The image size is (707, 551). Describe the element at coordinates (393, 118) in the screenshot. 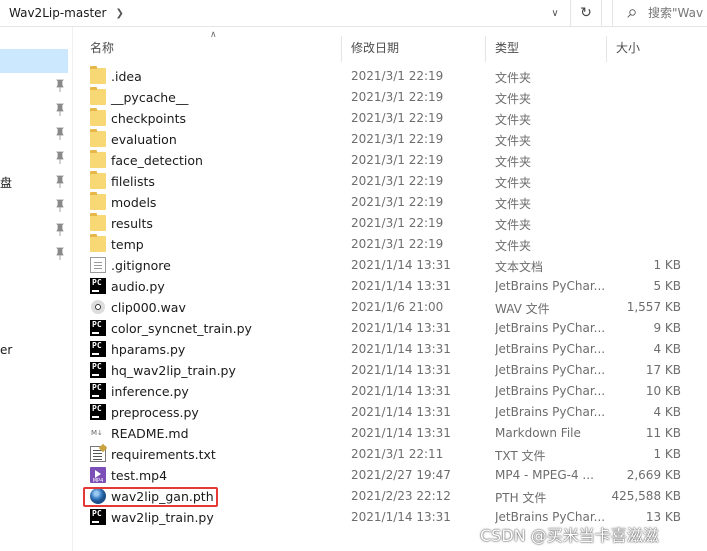

I see `file-row: checkpoints 2021/3/1 22:19 文件夹` at that location.